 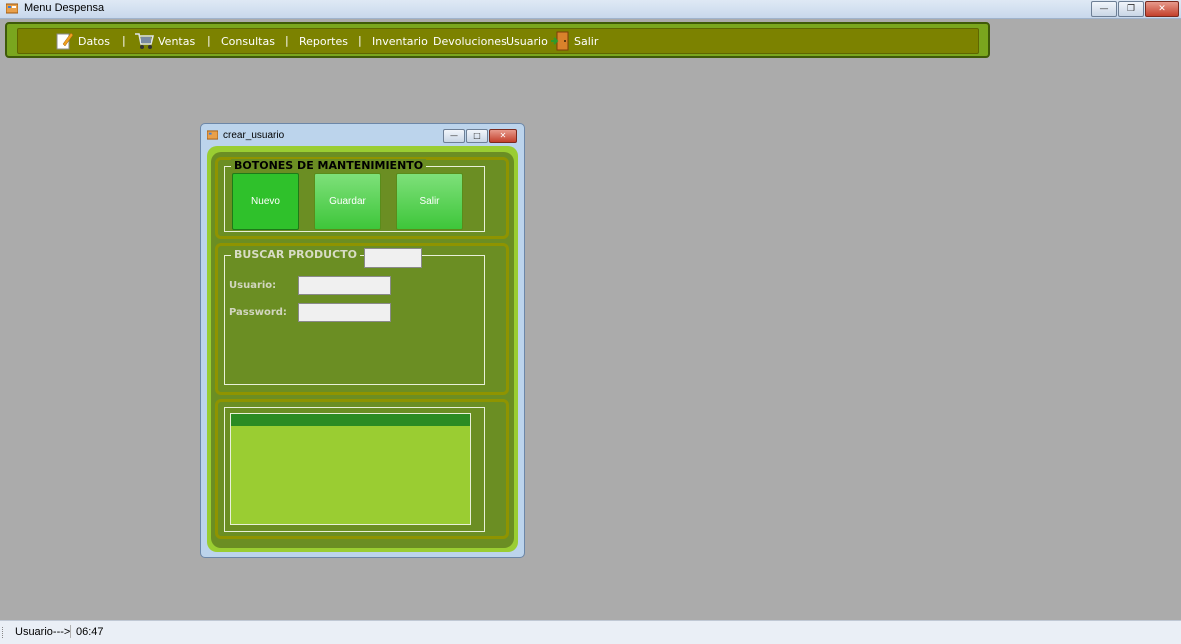 What do you see at coordinates (560, 41) in the screenshot?
I see `exit-door-icon` at bounding box center [560, 41].